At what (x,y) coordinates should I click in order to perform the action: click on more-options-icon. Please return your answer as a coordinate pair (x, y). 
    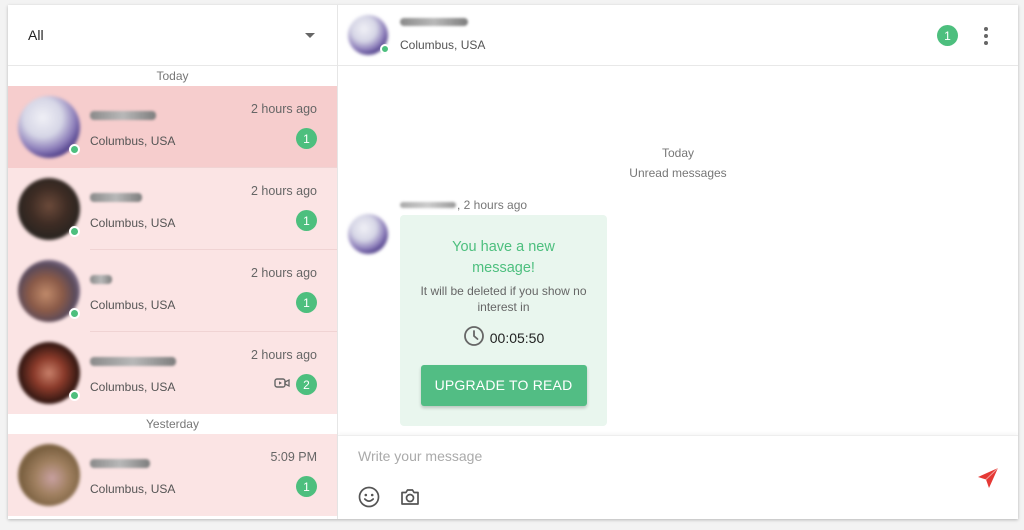
    Looking at the image, I should click on (986, 36).